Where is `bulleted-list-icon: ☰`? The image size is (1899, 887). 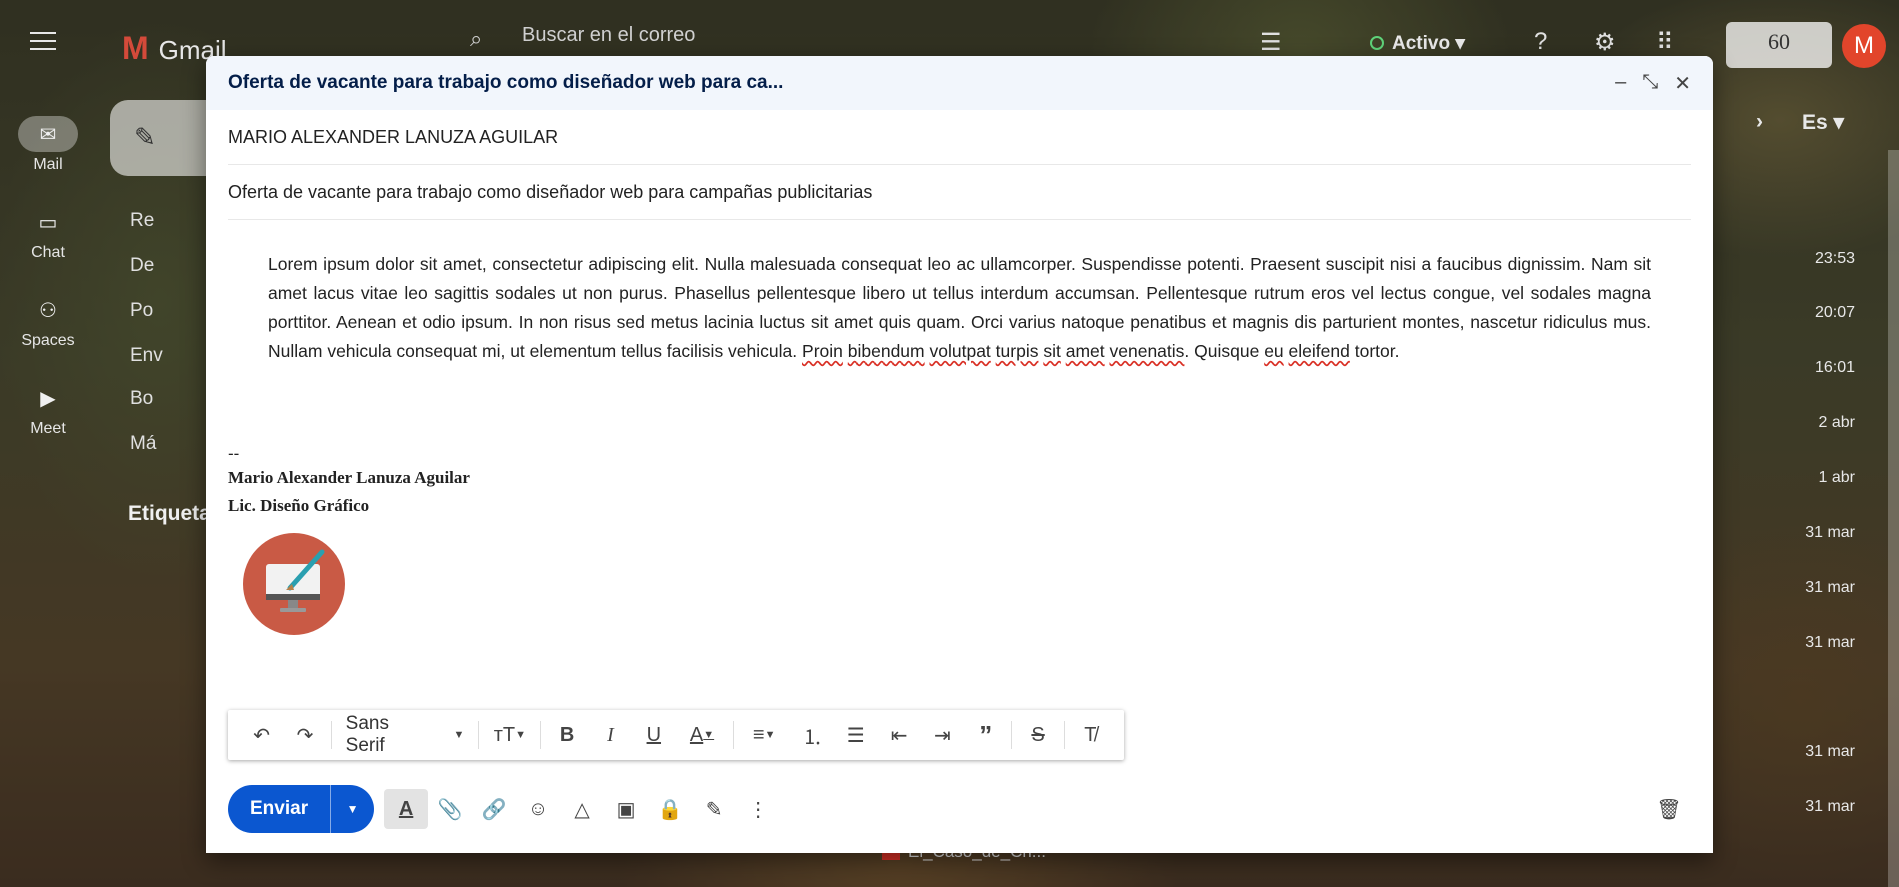
bulleted-list-icon: ☰ is located at coordinates (855, 735).